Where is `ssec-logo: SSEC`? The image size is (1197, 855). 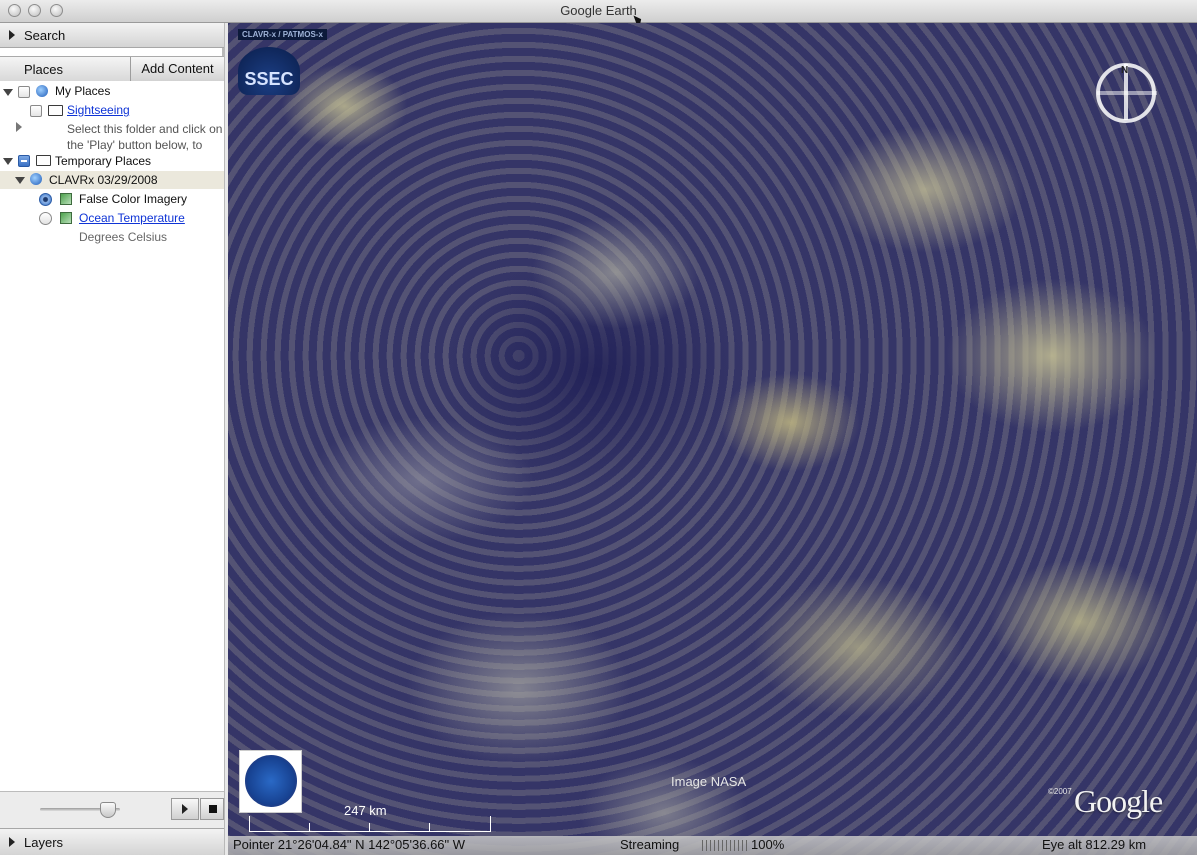
ssec-logo: SSEC is located at coordinates (269, 71).